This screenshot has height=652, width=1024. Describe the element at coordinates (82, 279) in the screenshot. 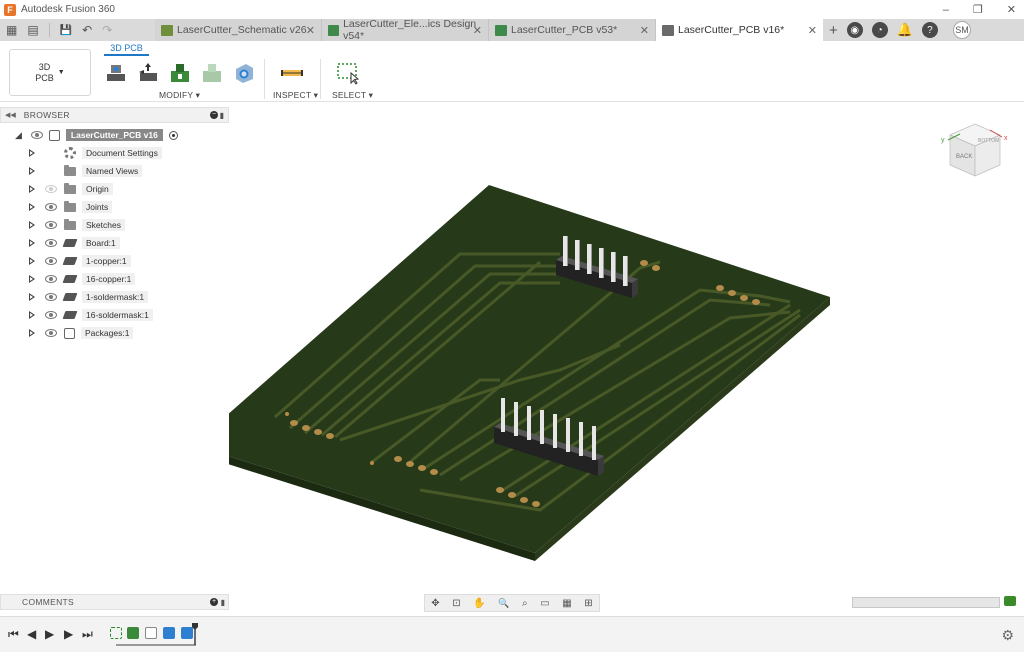

I see `browser-item-16-copper-1: 16-copper:1` at that location.